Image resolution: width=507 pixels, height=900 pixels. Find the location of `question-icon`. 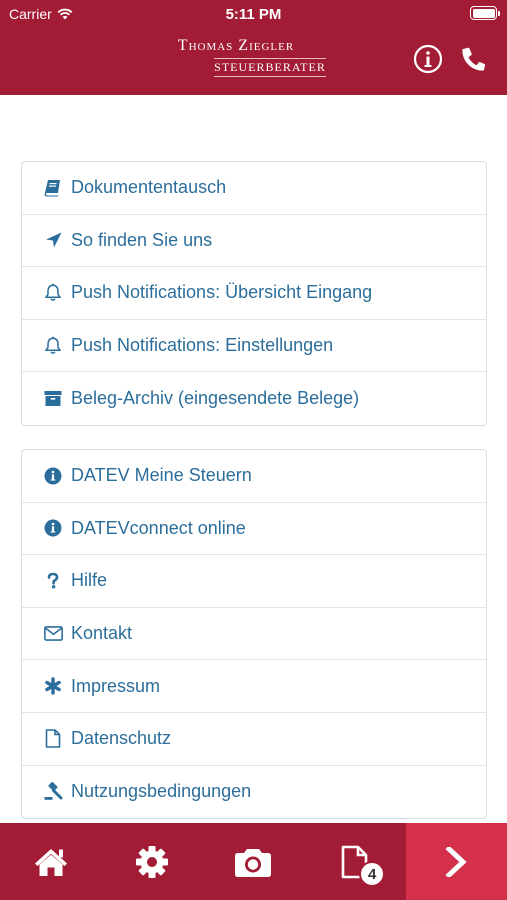

question-icon is located at coordinates (53, 581).